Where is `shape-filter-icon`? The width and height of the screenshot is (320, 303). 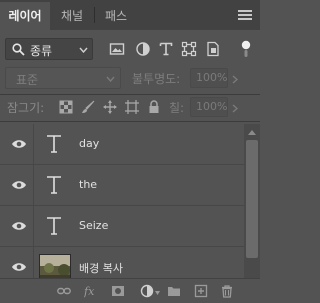
shape-filter-icon is located at coordinates (189, 49).